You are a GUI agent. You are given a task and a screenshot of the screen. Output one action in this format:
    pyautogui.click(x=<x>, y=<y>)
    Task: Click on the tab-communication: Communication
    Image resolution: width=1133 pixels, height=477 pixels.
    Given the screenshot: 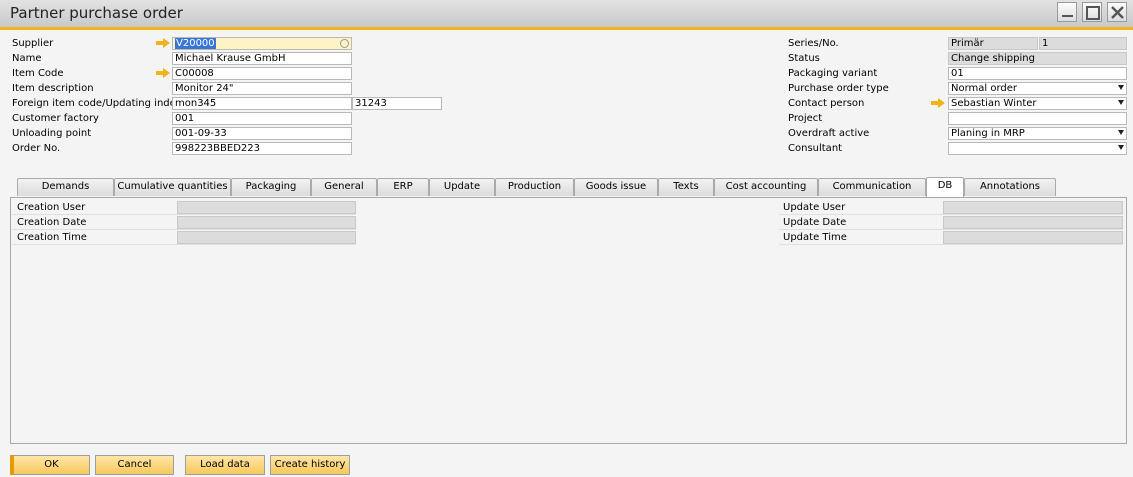 What is the action you would take?
    pyautogui.click(x=872, y=187)
    